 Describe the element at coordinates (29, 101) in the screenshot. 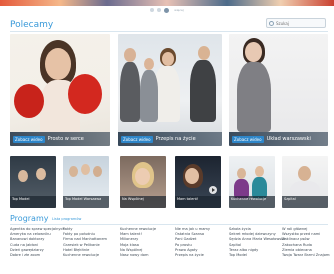

I see `boxing-glove-left` at that location.